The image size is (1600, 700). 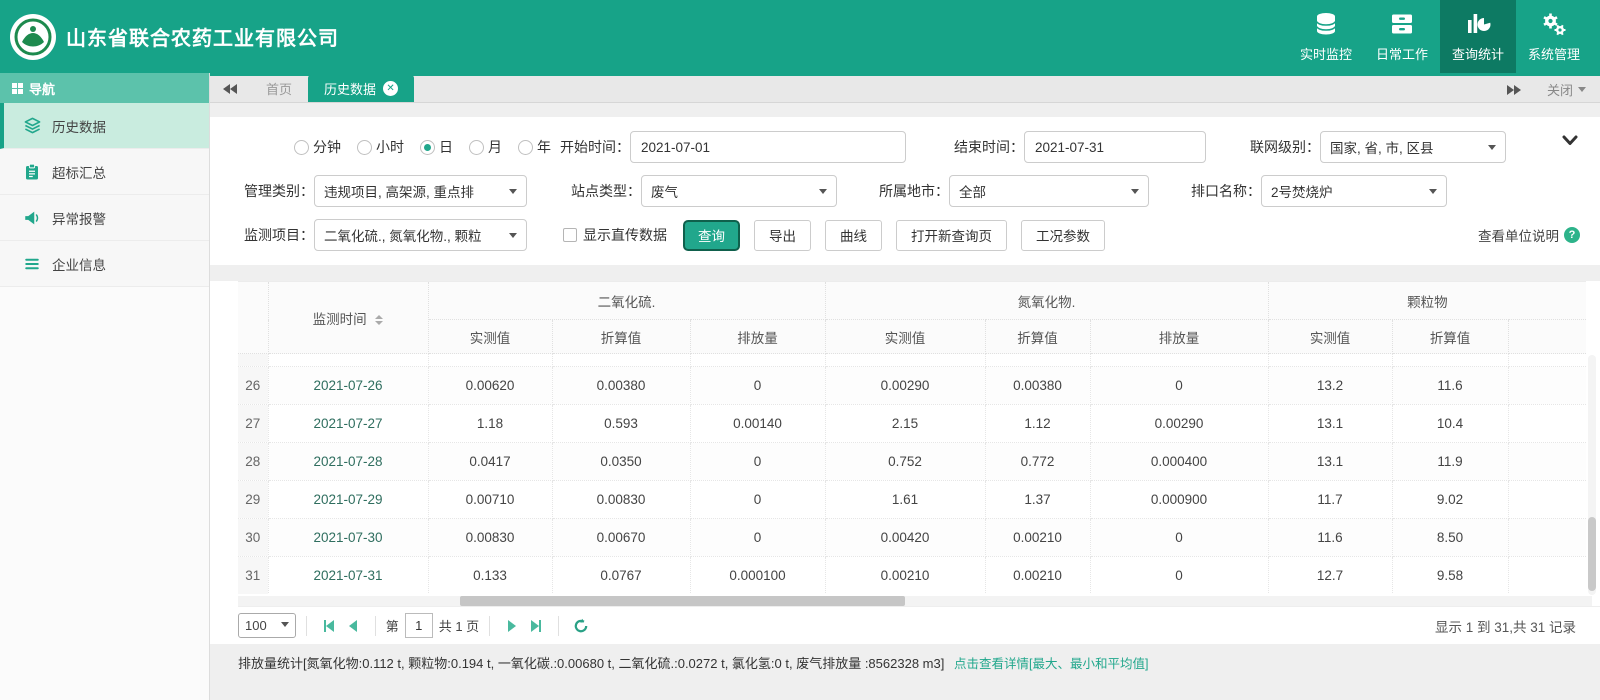 What do you see at coordinates (253, 317) in the screenshot?
I see `row-number-header` at bounding box center [253, 317].